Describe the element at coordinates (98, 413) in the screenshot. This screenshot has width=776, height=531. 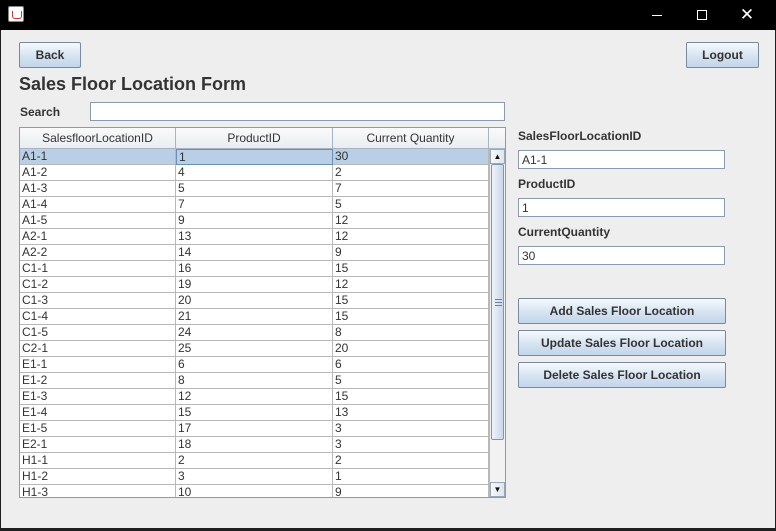
I see `table-cell: E1-4` at that location.